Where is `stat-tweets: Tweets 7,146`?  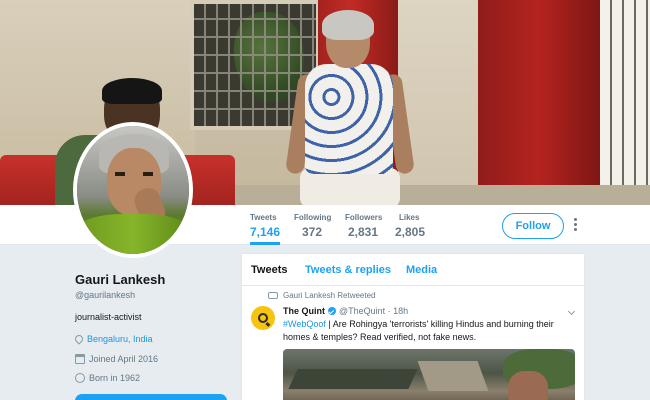 stat-tweets: Tweets 7,146 is located at coordinates (265, 229).